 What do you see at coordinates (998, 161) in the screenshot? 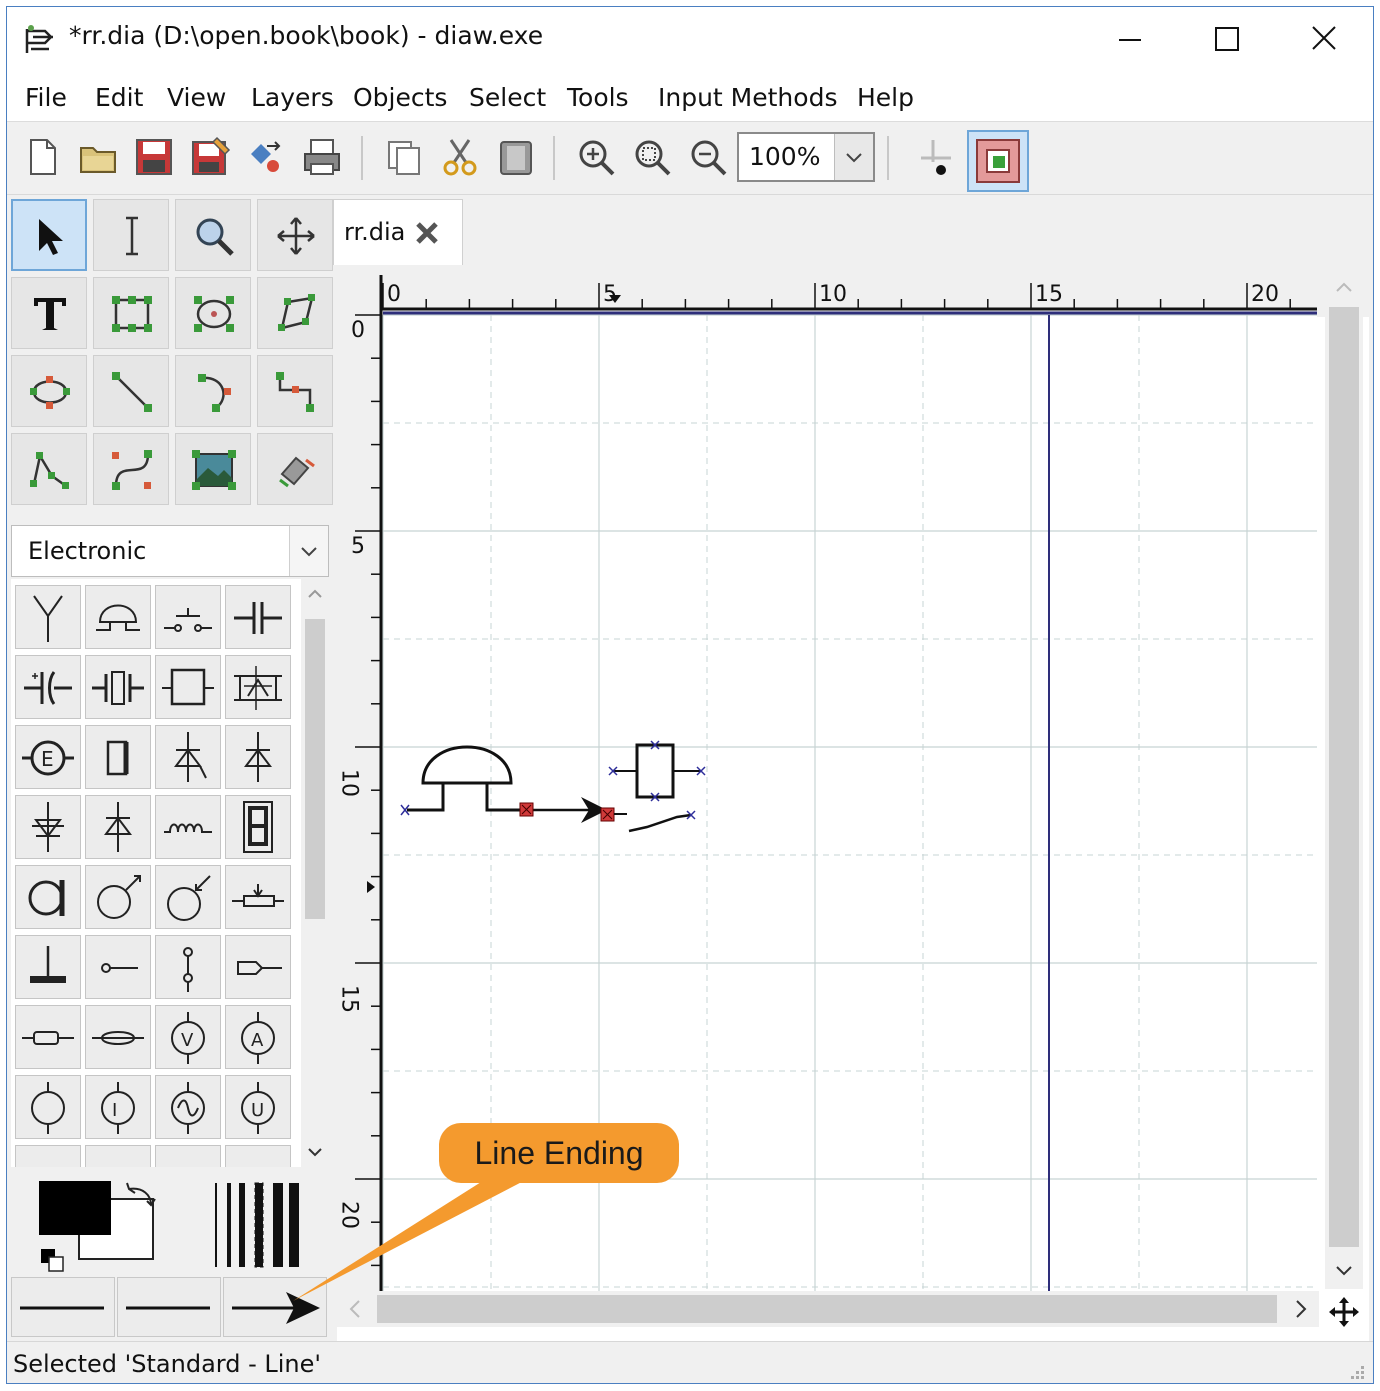
I see `object-snap-icon` at bounding box center [998, 161].